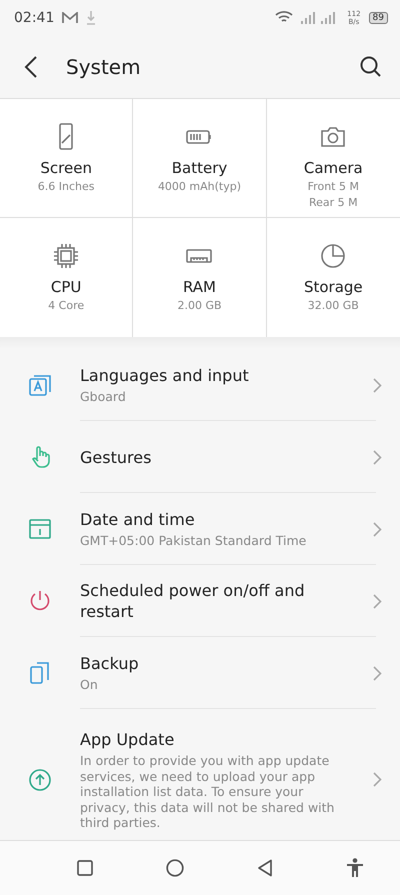  What do you see at coordinates (333, 168) in the screenshot?
I see `spec-label: Camera` at bounding box center [333, 168].